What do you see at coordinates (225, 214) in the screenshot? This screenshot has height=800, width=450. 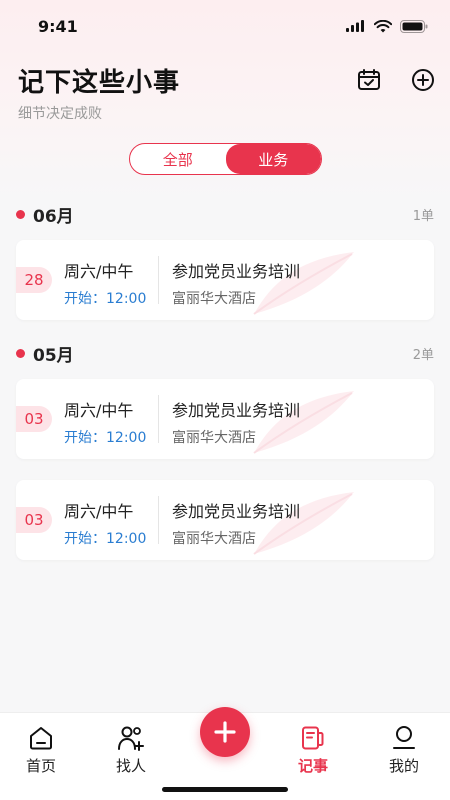 I see `month-header: 06月 1单` at bounding box center [225, 214].